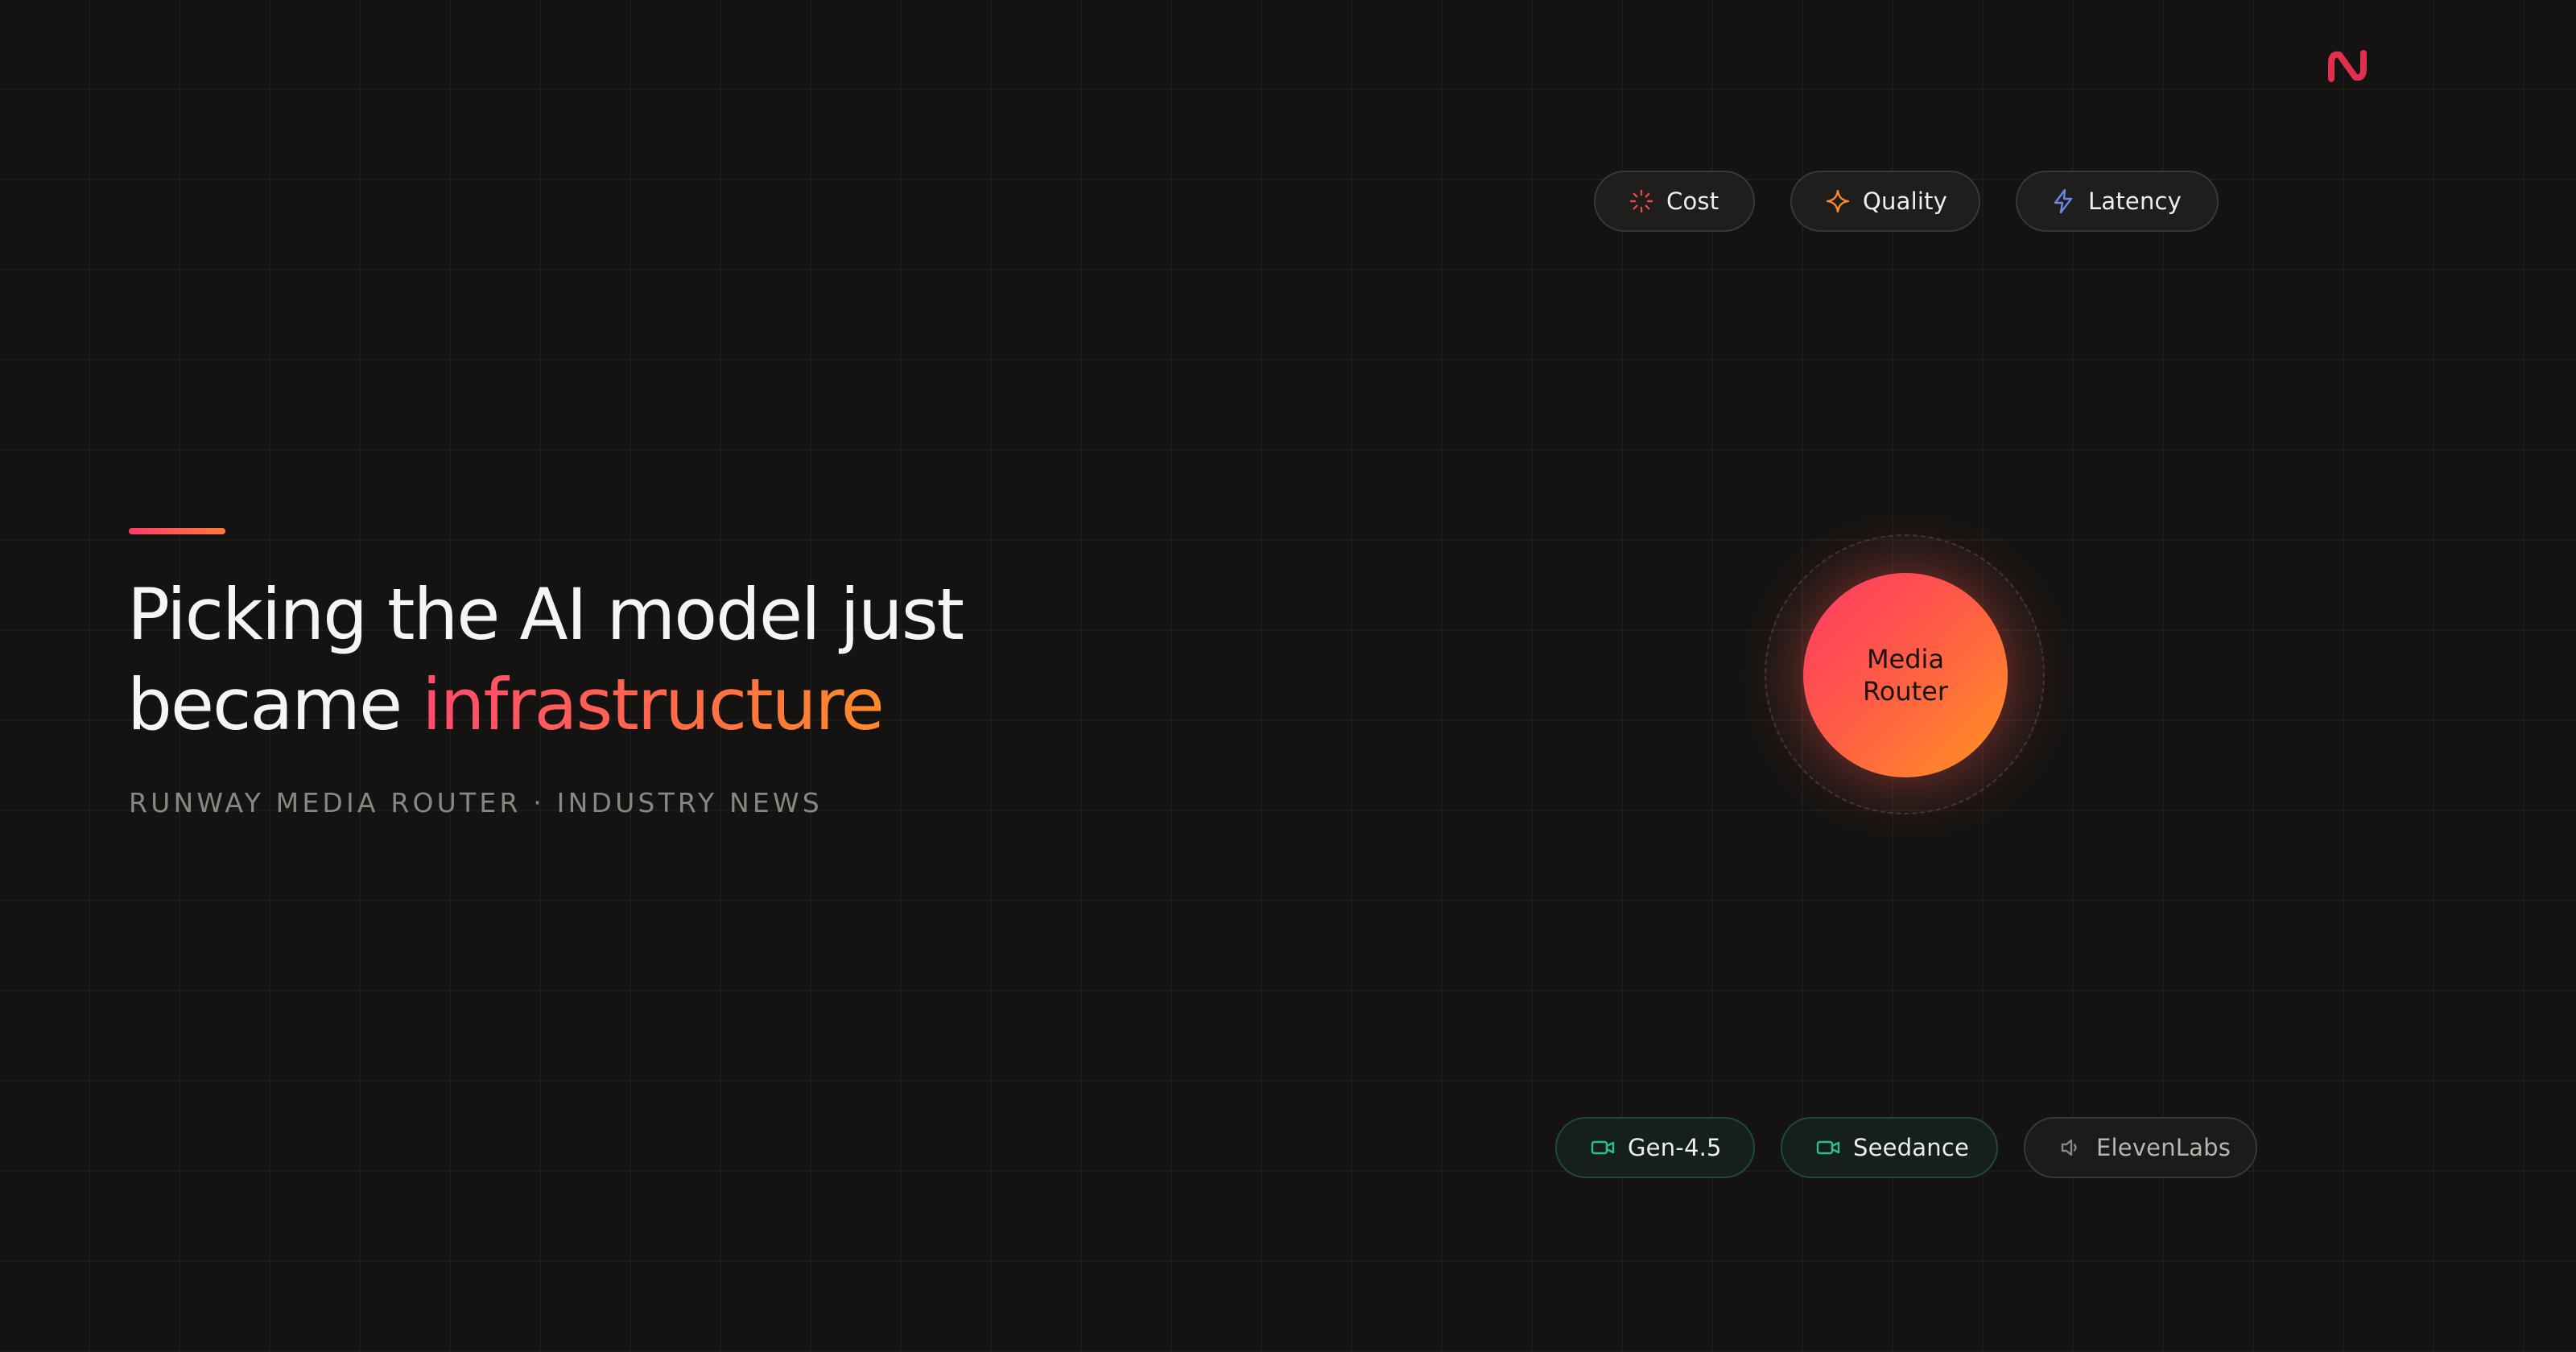 The width and height of the screenshot is (2576, 1352). What do you see at coordinates (2347, 66) in the screenshot?
I see `runway-logo-icon` at bounding box center [2347, 66].